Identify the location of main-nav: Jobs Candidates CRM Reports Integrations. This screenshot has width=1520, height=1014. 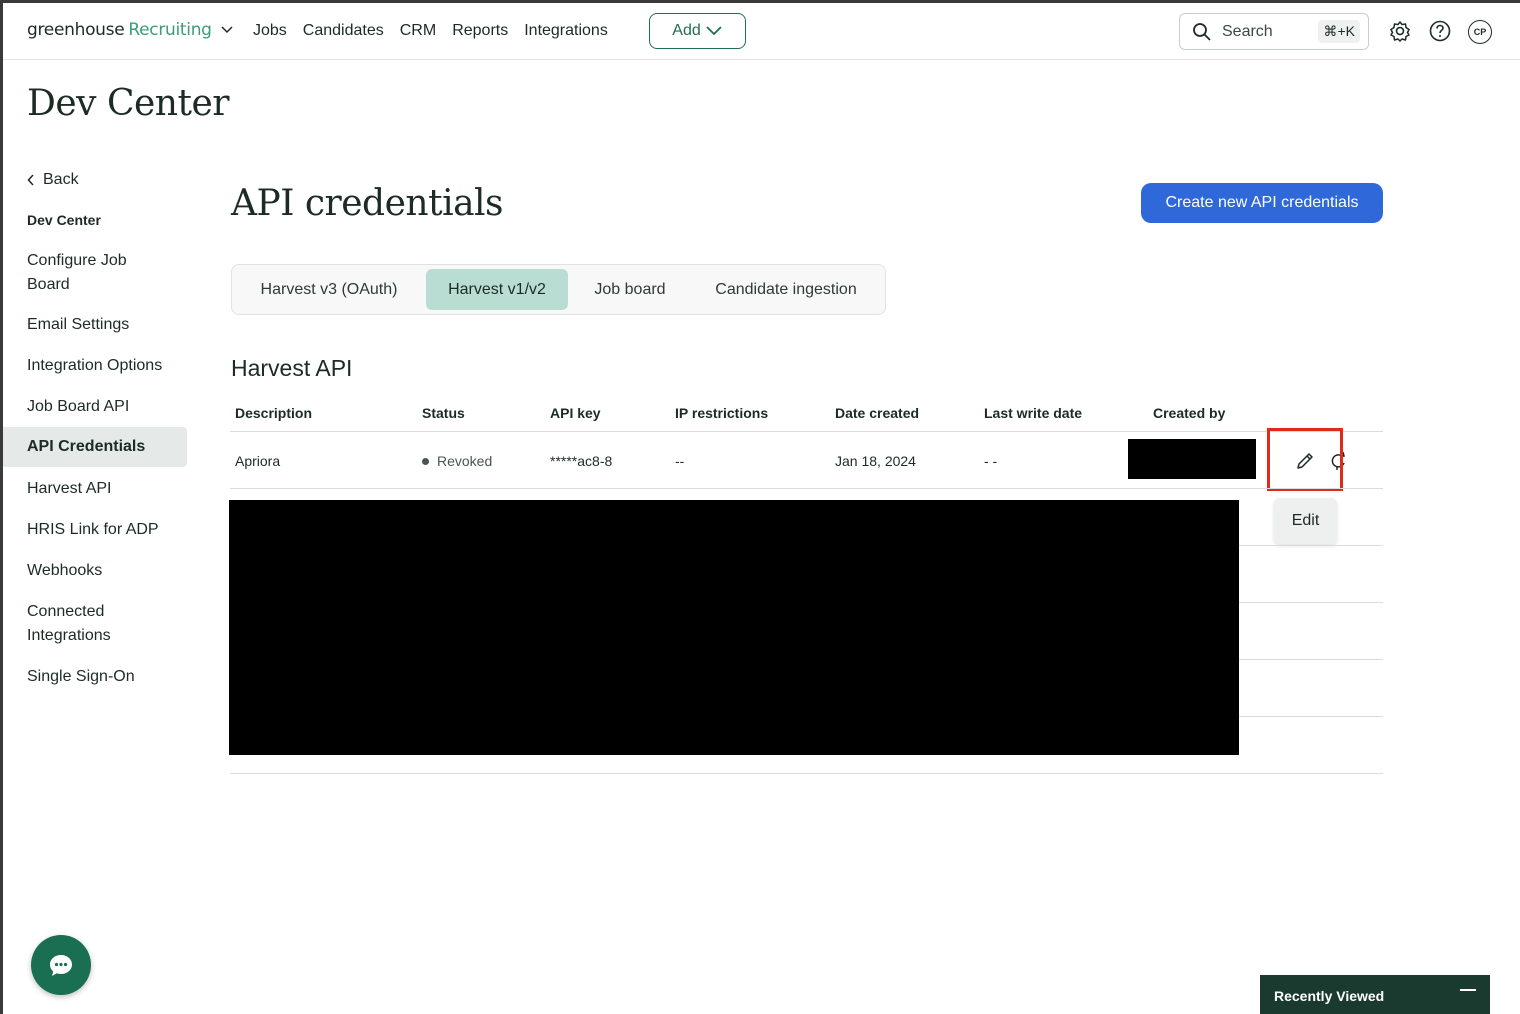
(438, 31).